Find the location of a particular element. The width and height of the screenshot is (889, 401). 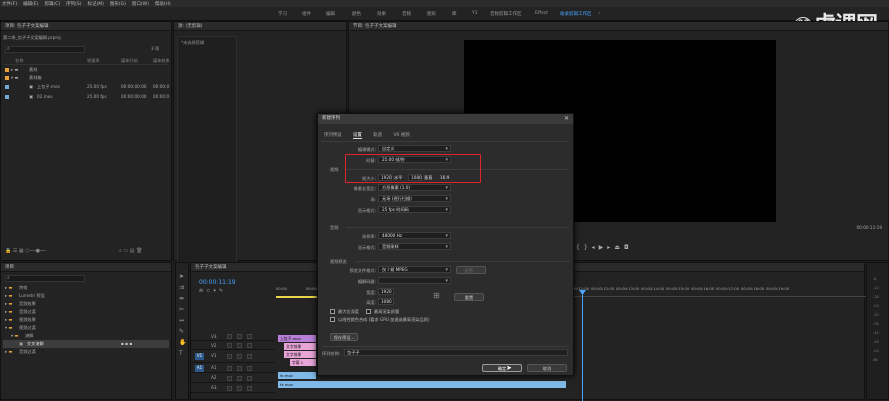

effects-search-input is located at coordinates (45, 278).